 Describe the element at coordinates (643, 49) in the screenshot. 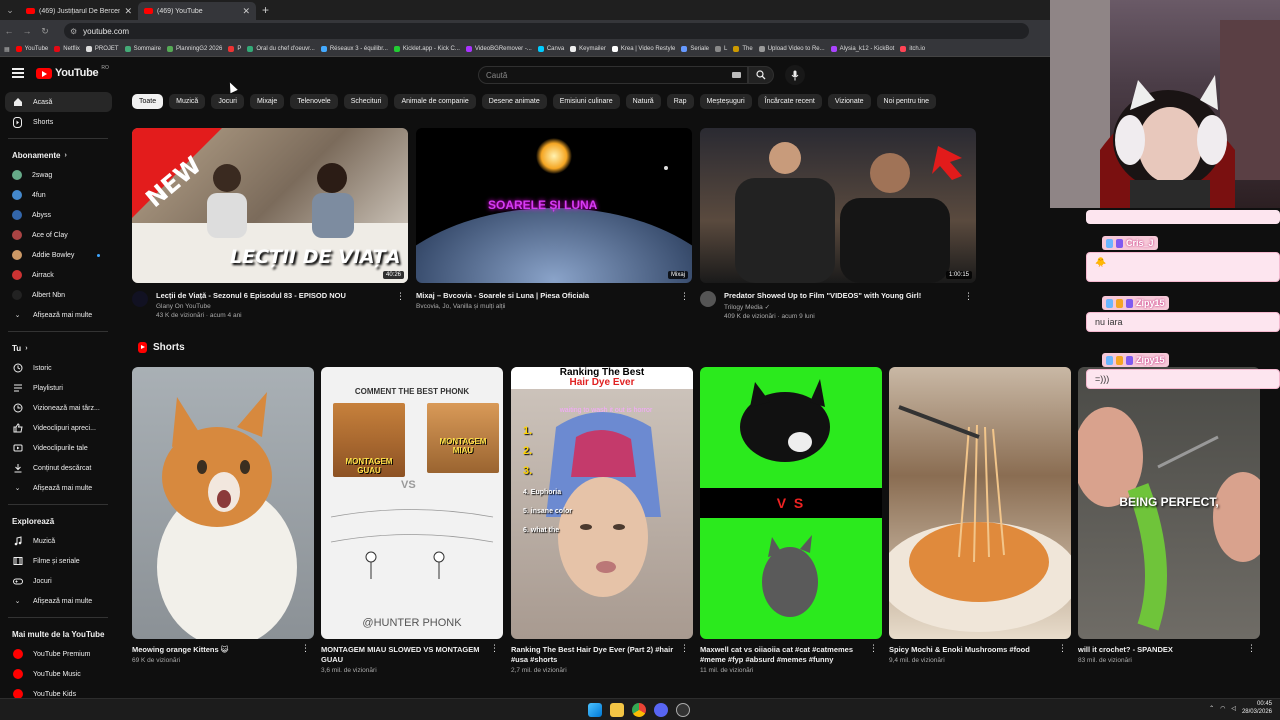

I see `bookmark-item: Krea | Video Restyle` at that location.